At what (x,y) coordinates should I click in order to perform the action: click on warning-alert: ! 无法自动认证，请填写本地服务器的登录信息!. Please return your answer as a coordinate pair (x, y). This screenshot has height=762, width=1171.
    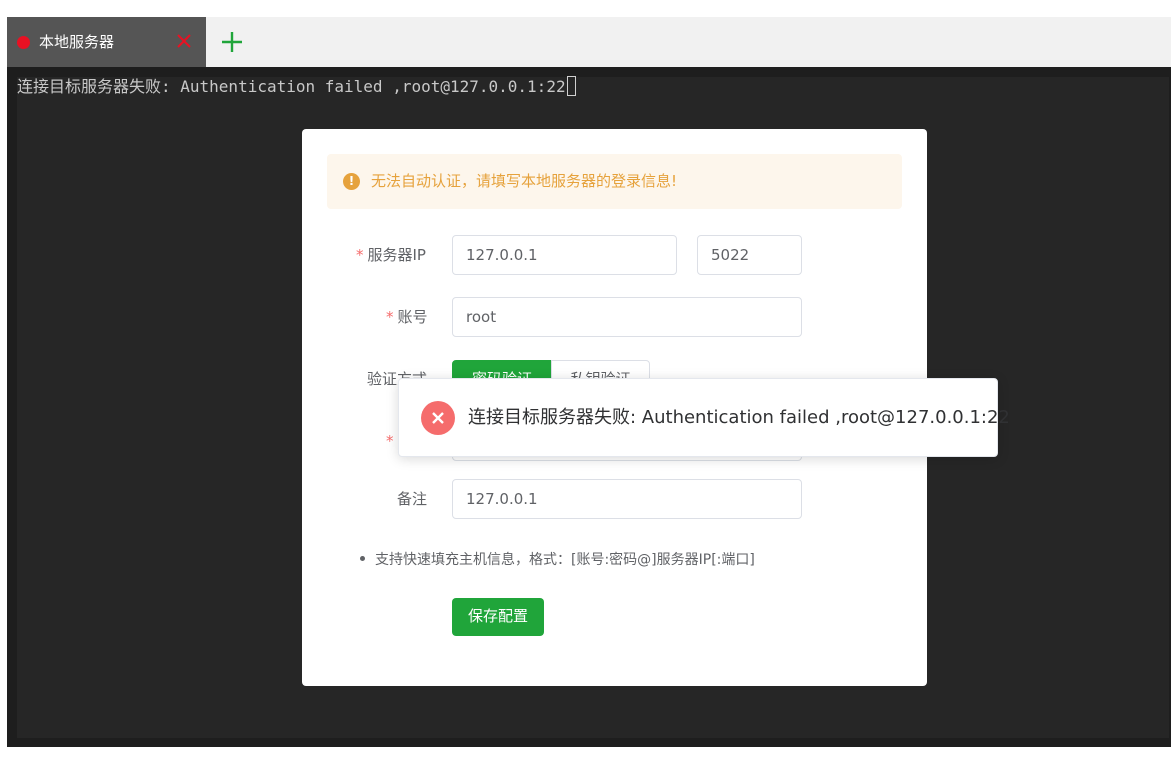
    Looking at the image, I should click on (614, 181).